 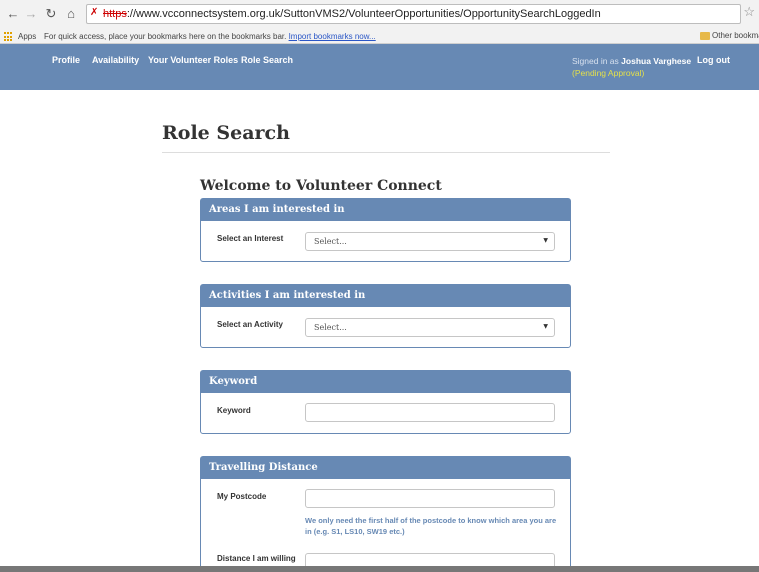 What do you see at coordinates (27, 36) in the screenshot?
I see `apps-link: Apps` at bounding box center [27, 36].